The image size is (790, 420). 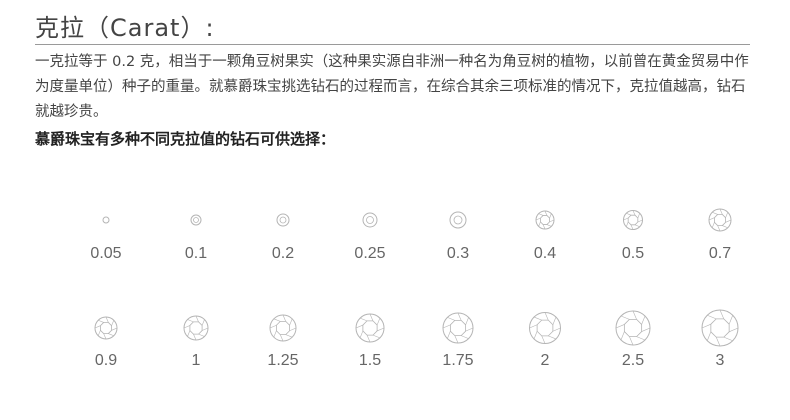 What do you see at coordinates (458, 253) in the screenshot?
I see `carat-value-label: 0.3` at bounding box center [458, 253].